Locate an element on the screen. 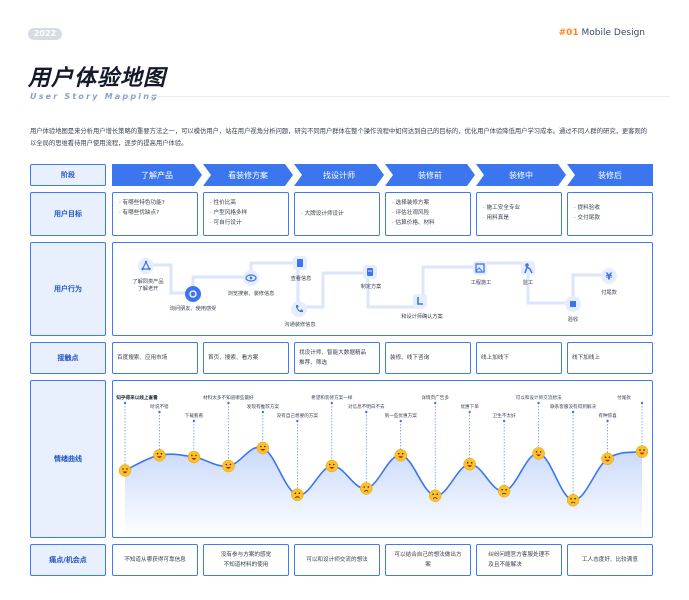 The image size is (689, 600). emotion-label: 卫生不太好 is located at coordinates (504, 416).